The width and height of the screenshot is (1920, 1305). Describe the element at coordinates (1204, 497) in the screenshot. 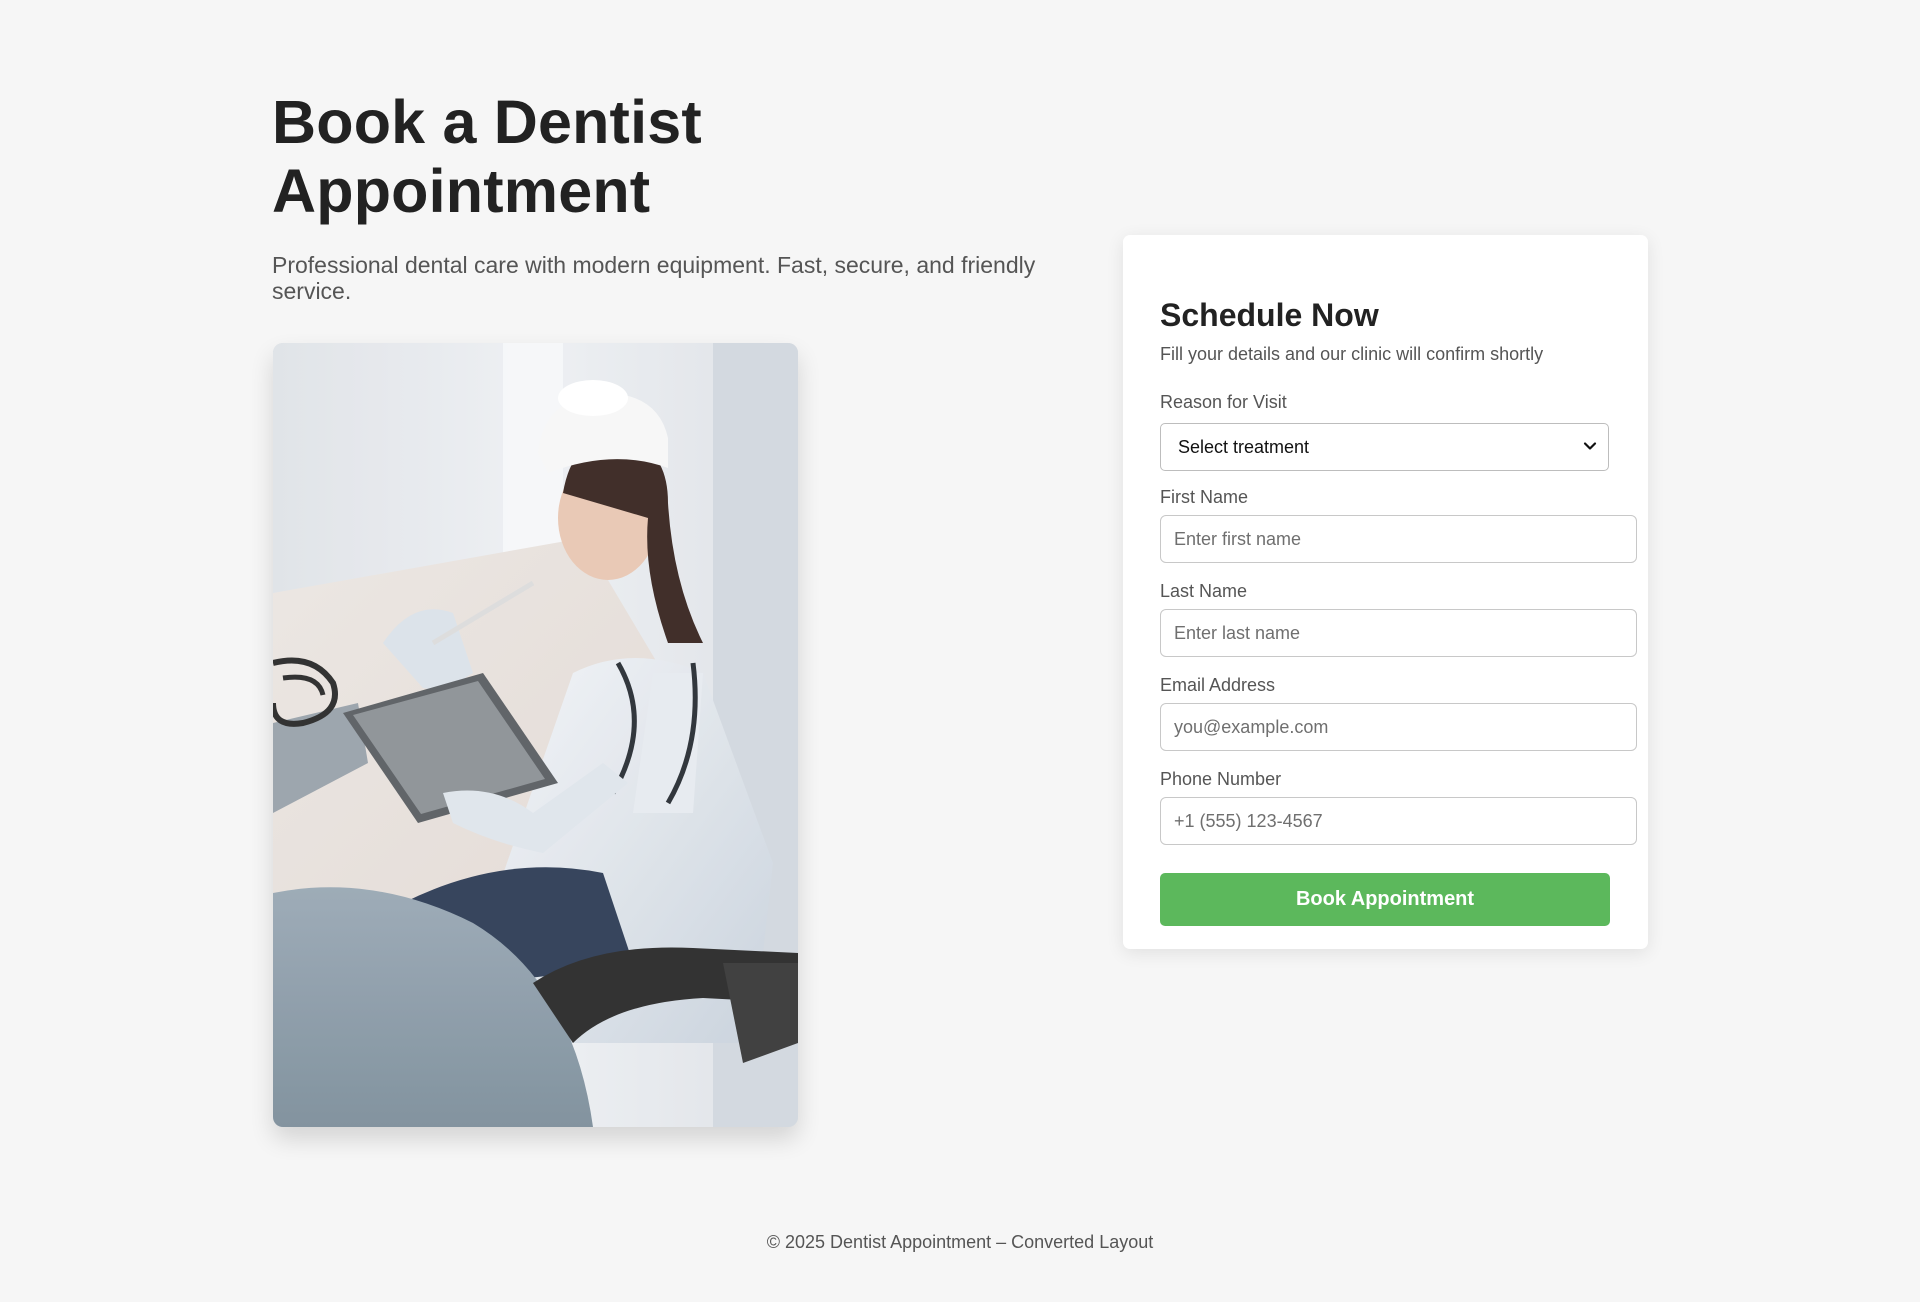

I see `first-name-label: First Name` at that location.